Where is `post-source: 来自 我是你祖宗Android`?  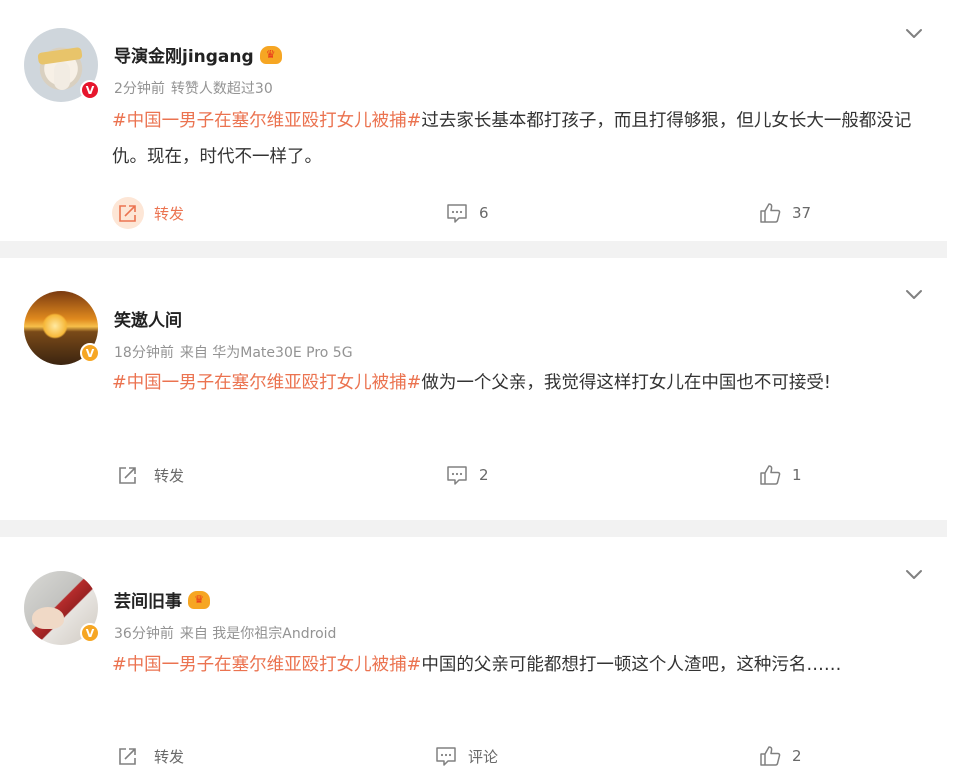 post-source: 来自 我是你祖宗Android is located at coordinates (258, 634).